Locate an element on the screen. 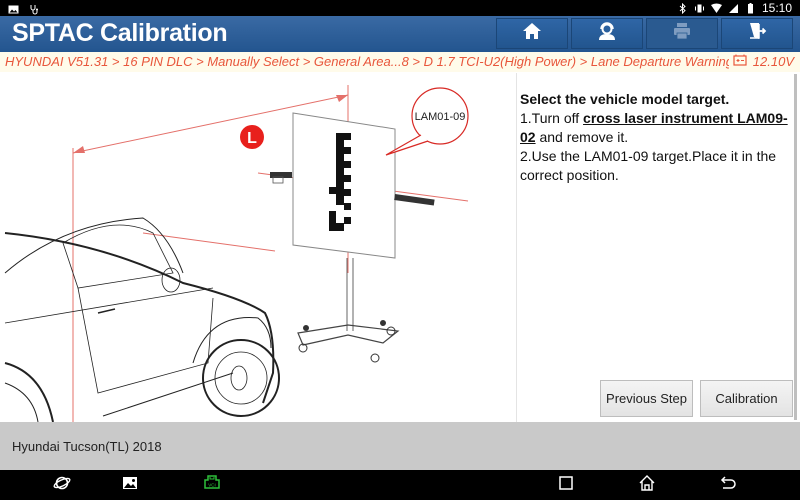 The image size is (800, 500). browser-orbit-icon is located at coordinates (62, 485).